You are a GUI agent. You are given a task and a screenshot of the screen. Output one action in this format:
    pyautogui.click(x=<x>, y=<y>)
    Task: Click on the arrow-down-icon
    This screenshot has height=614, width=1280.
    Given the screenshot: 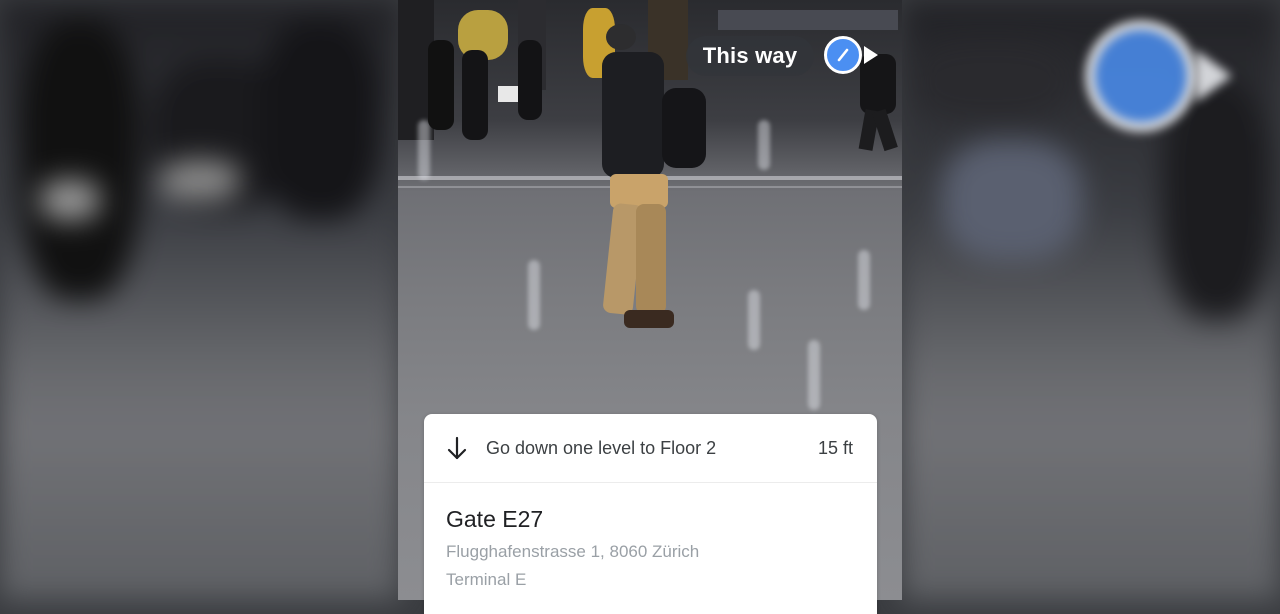 What is the action you would take?
    pyautogui.click(x=457, y=448)
    